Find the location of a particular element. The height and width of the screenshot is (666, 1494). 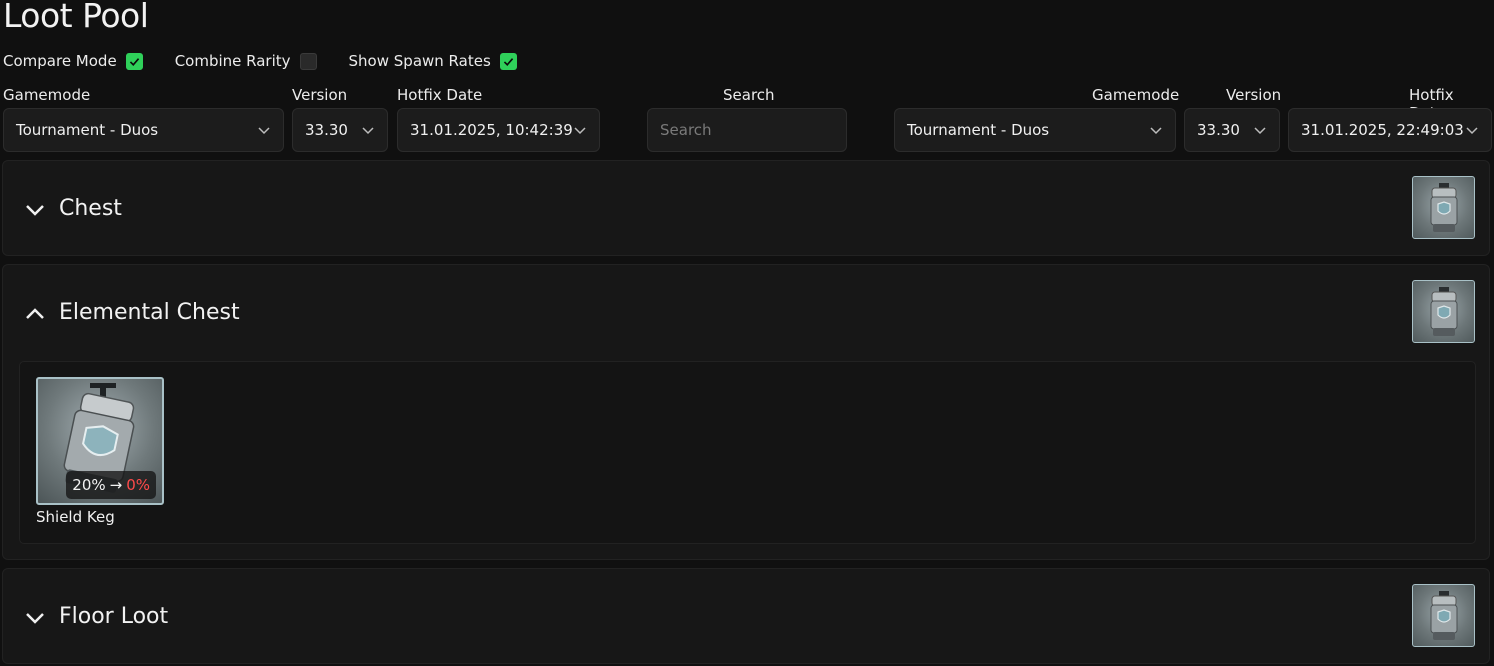

rate-arrow: → is located at coordinates (116, 485).